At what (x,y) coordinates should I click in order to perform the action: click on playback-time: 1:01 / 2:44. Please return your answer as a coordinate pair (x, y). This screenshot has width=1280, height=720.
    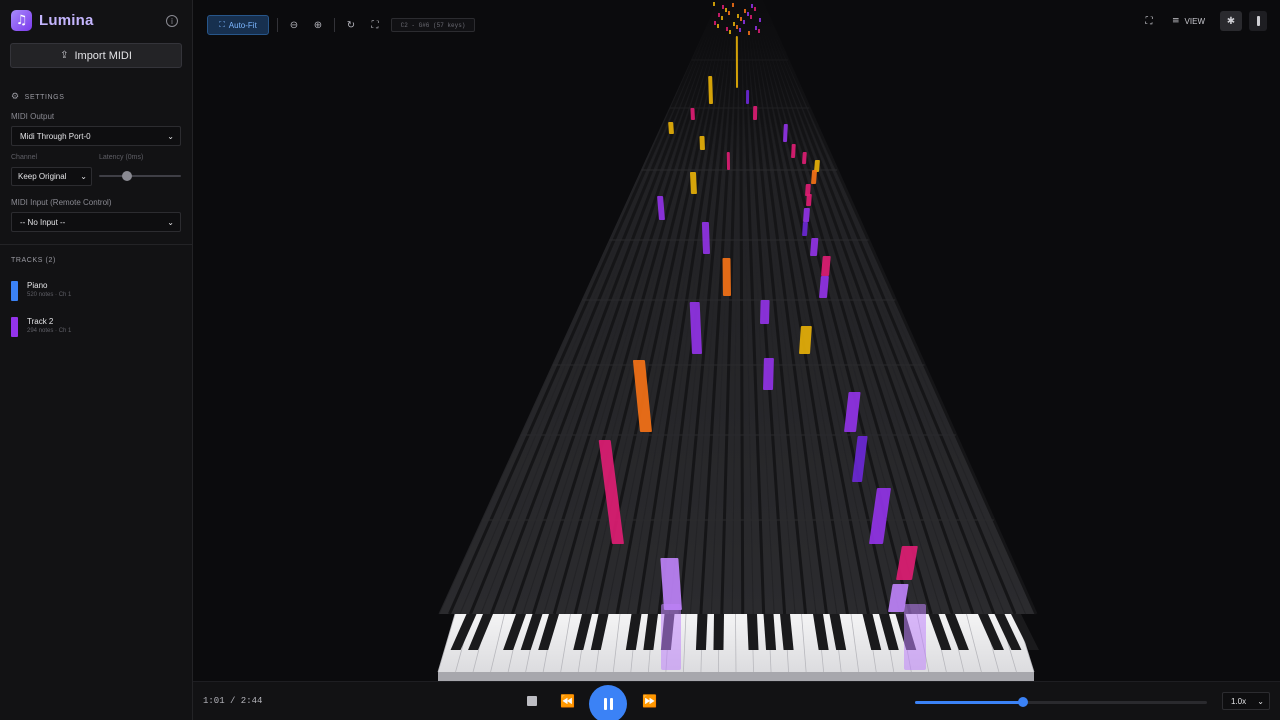
    Looking at the image, I should click on (233, 701).